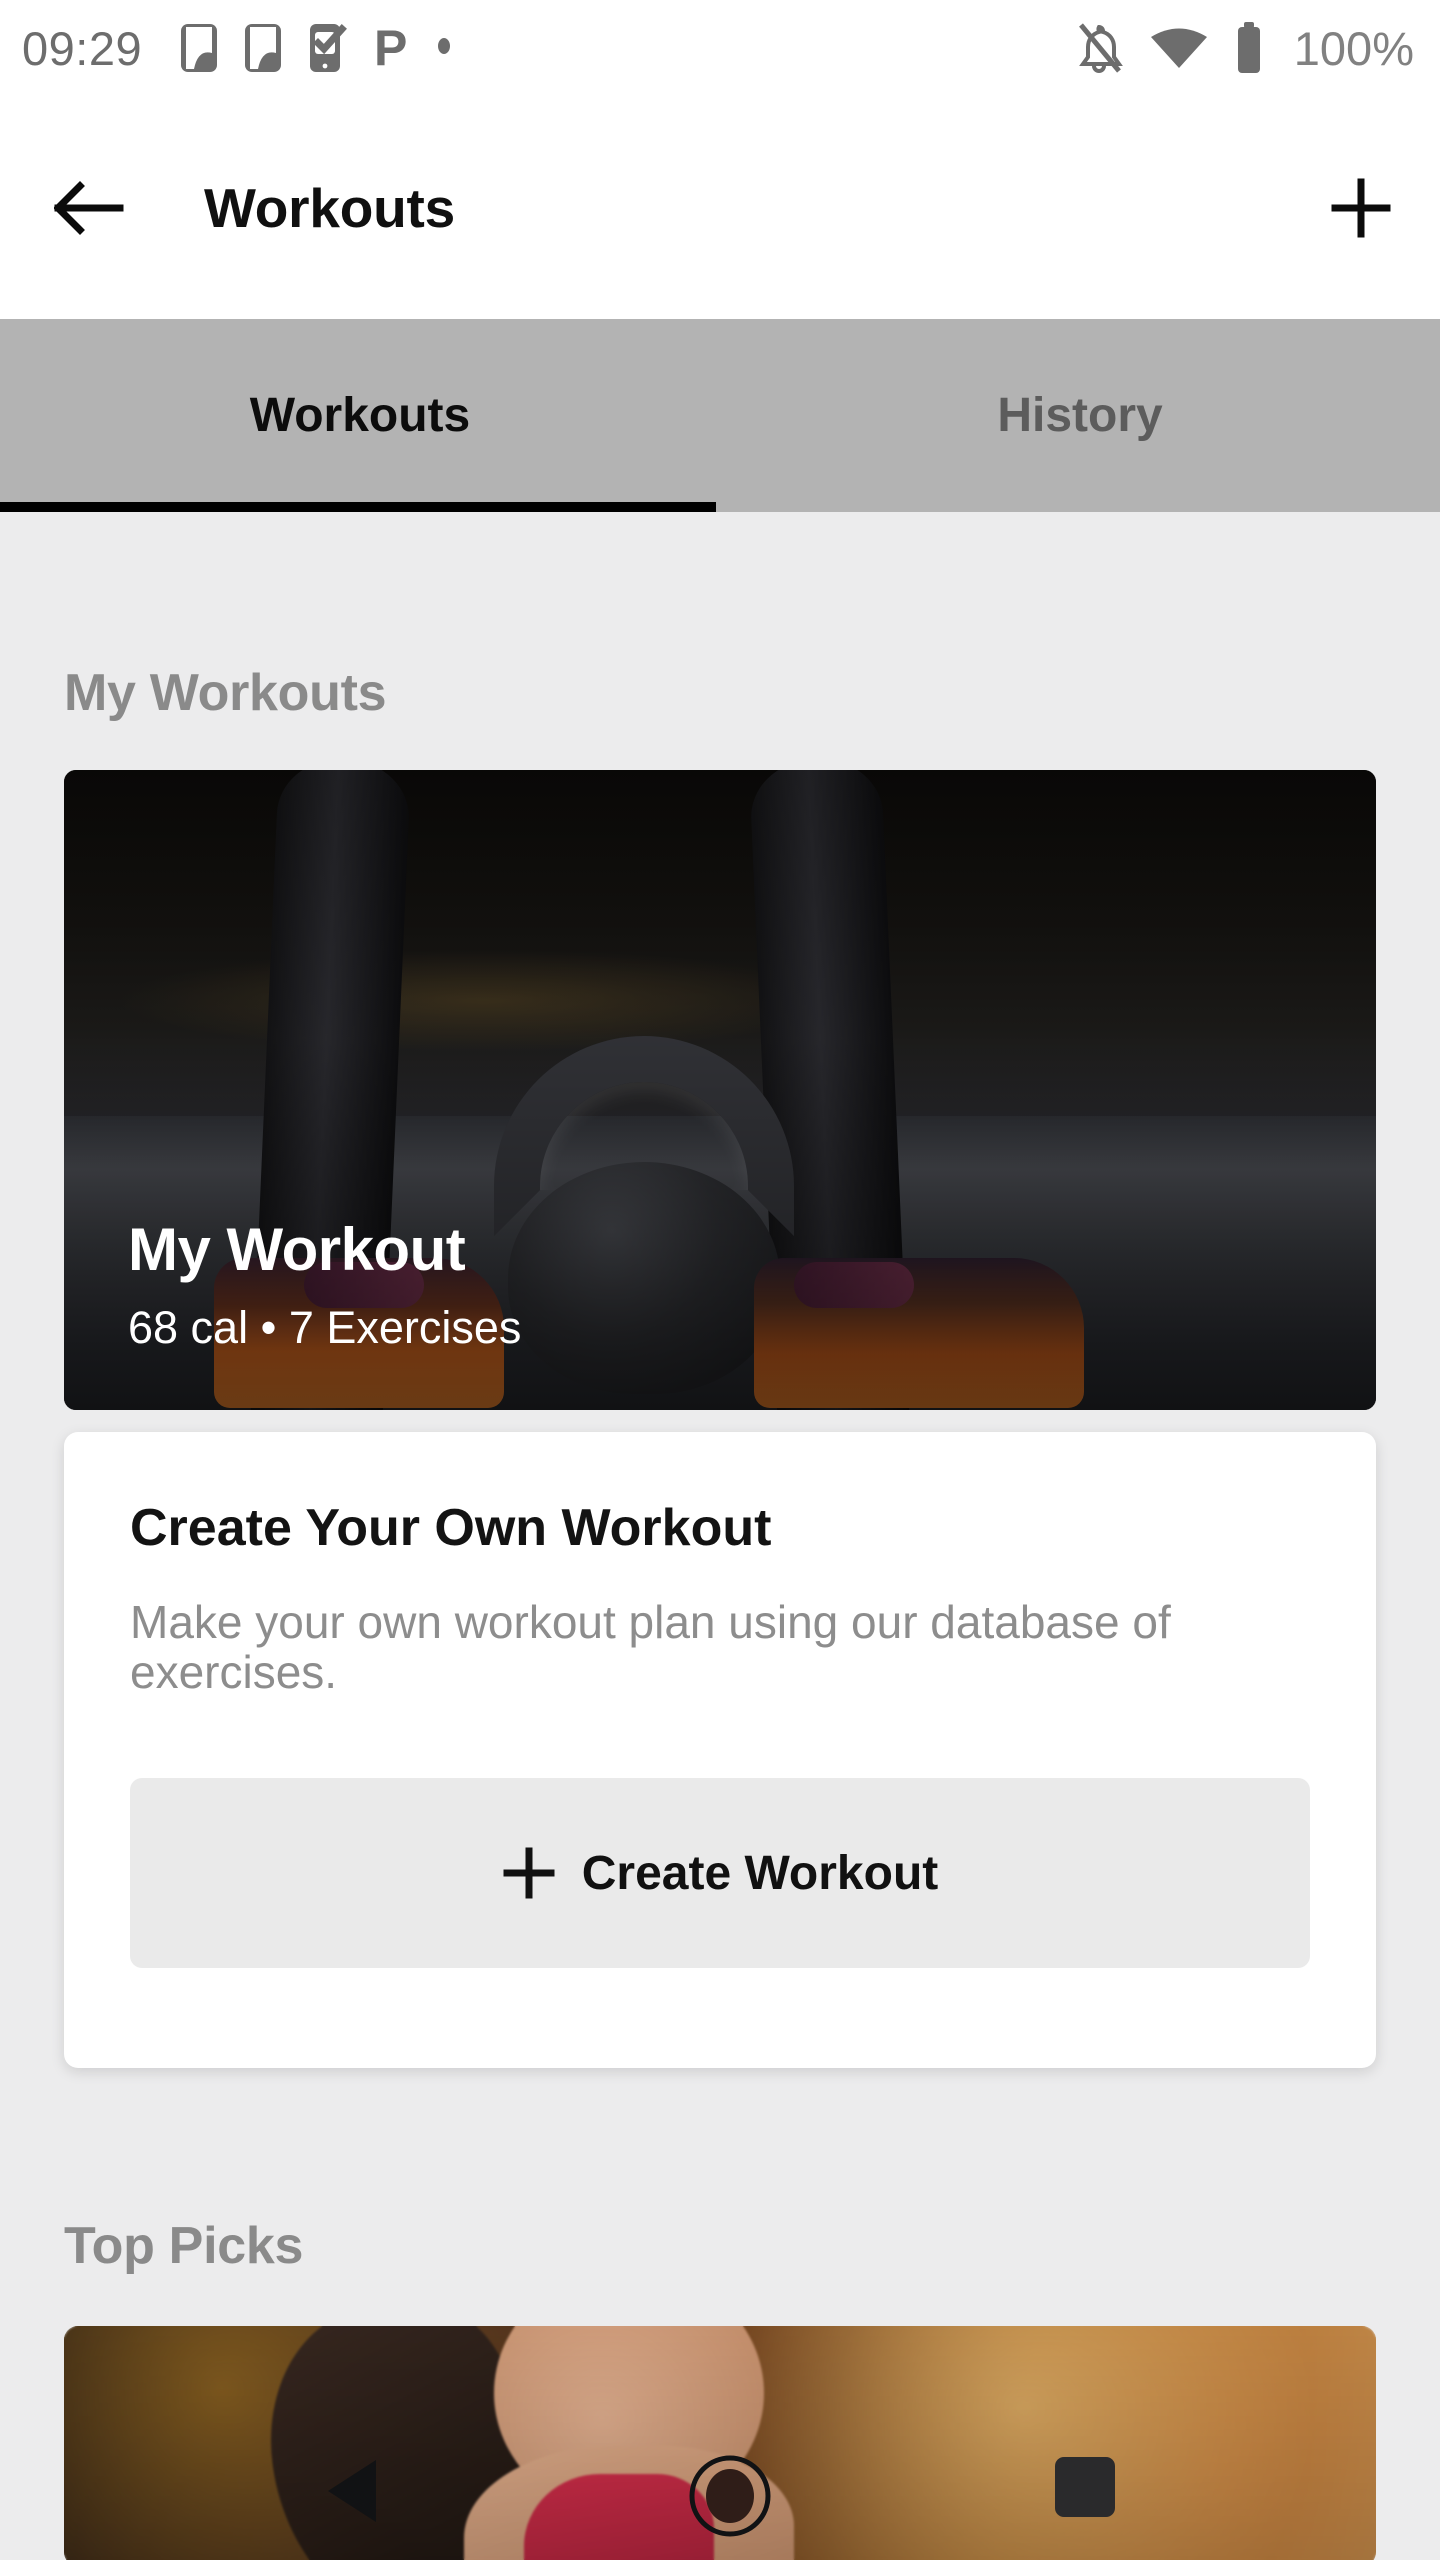 The width and height of the screenshot is (1440, 2560). I want to click on status-bar: 09:29 P 100%, so click(720, 48).